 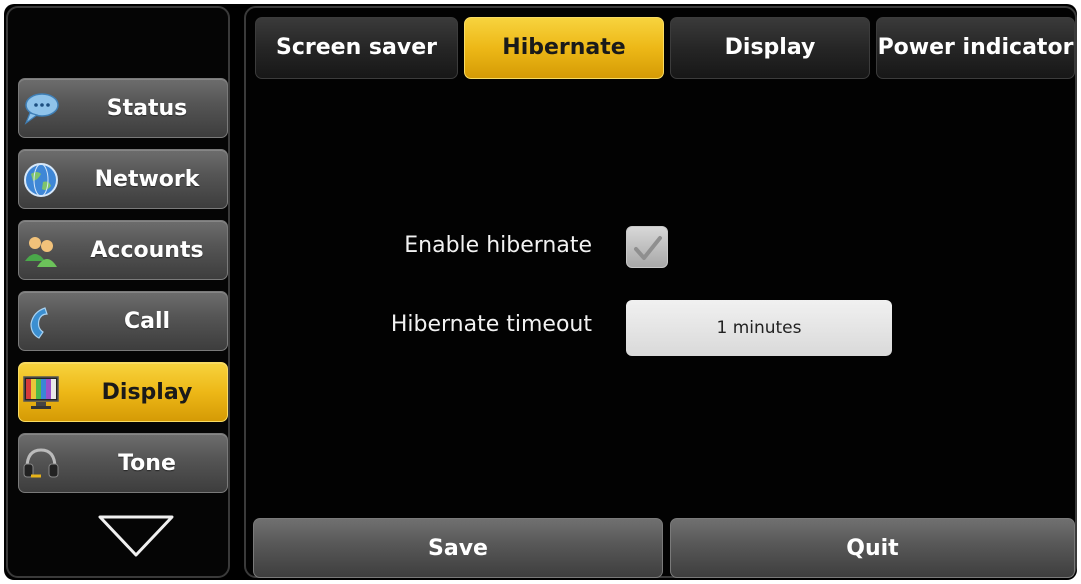 I want to click on tab-label: Power indicator, so click(x=975, y=47).